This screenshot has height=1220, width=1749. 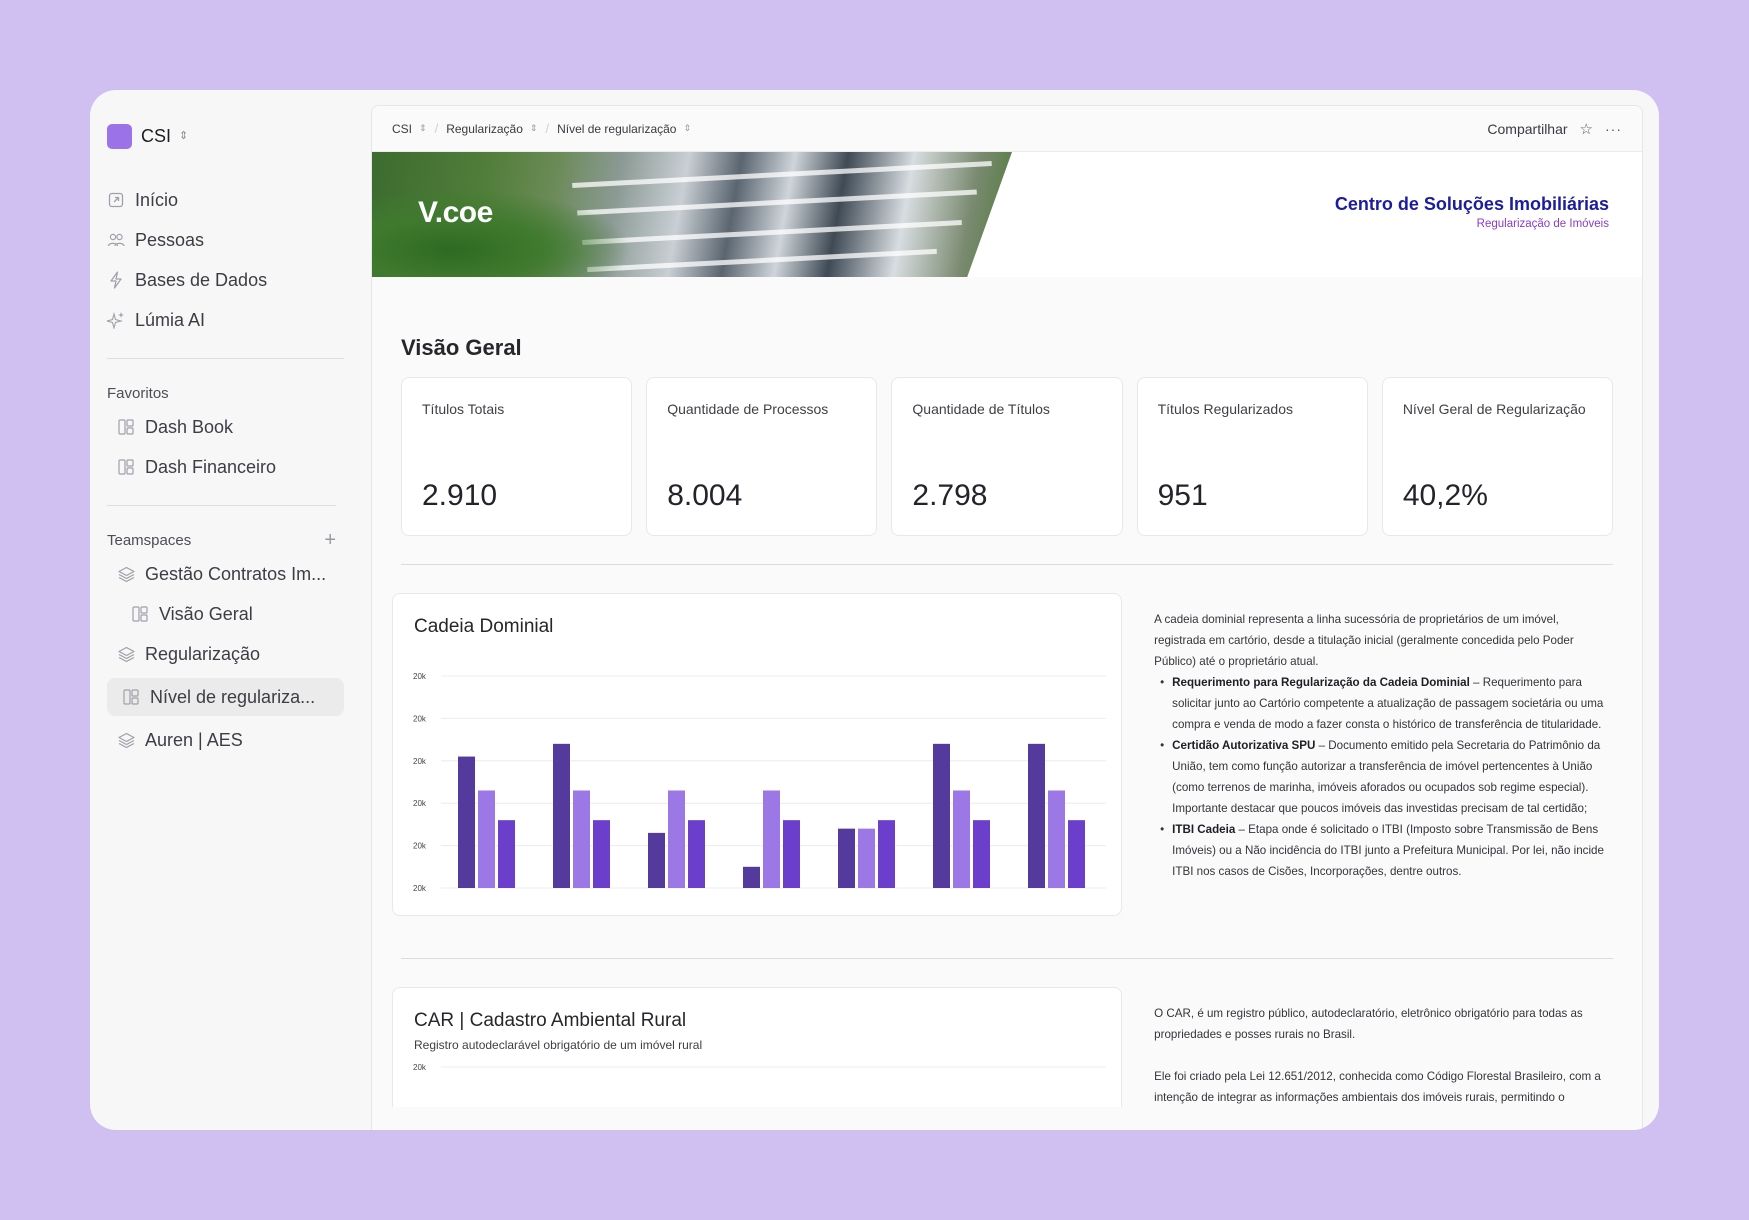 What do you see at coordinates (484, 128) in the screenshot?
I see `breadcrumb-label: Regularização` at bounding box center [484, 128].